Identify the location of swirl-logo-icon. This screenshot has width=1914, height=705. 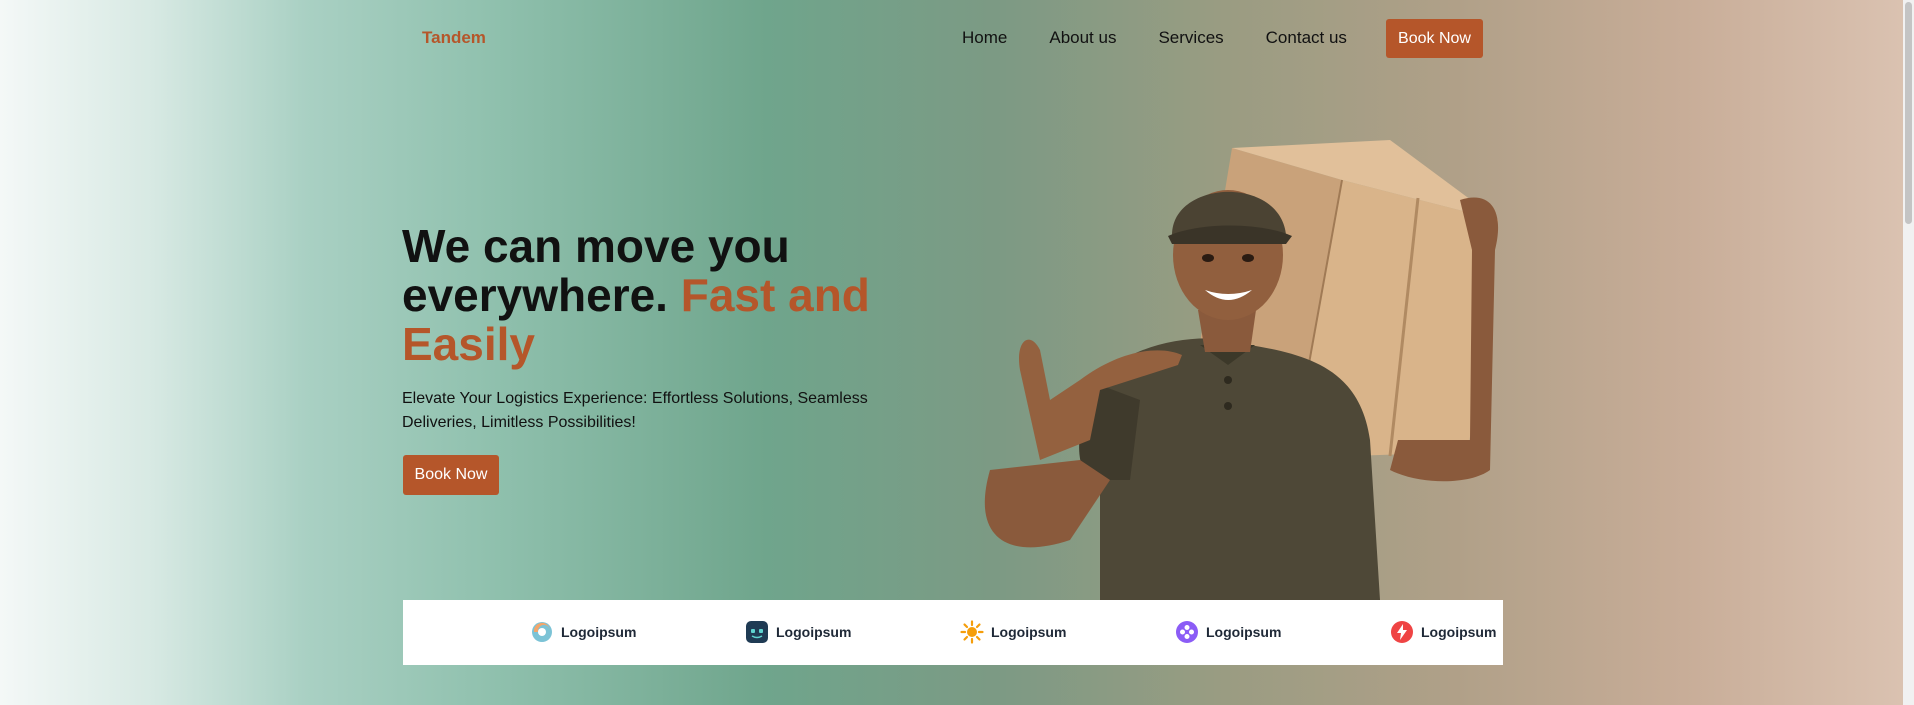
(542, 632).